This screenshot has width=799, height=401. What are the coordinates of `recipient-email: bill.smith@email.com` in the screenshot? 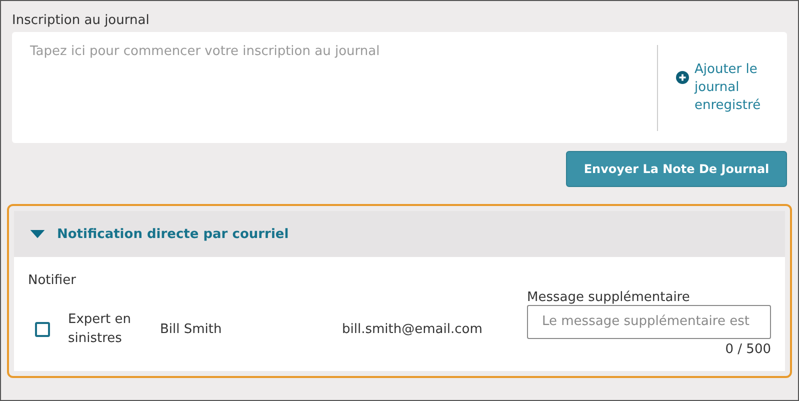 It's located at (412, 329).